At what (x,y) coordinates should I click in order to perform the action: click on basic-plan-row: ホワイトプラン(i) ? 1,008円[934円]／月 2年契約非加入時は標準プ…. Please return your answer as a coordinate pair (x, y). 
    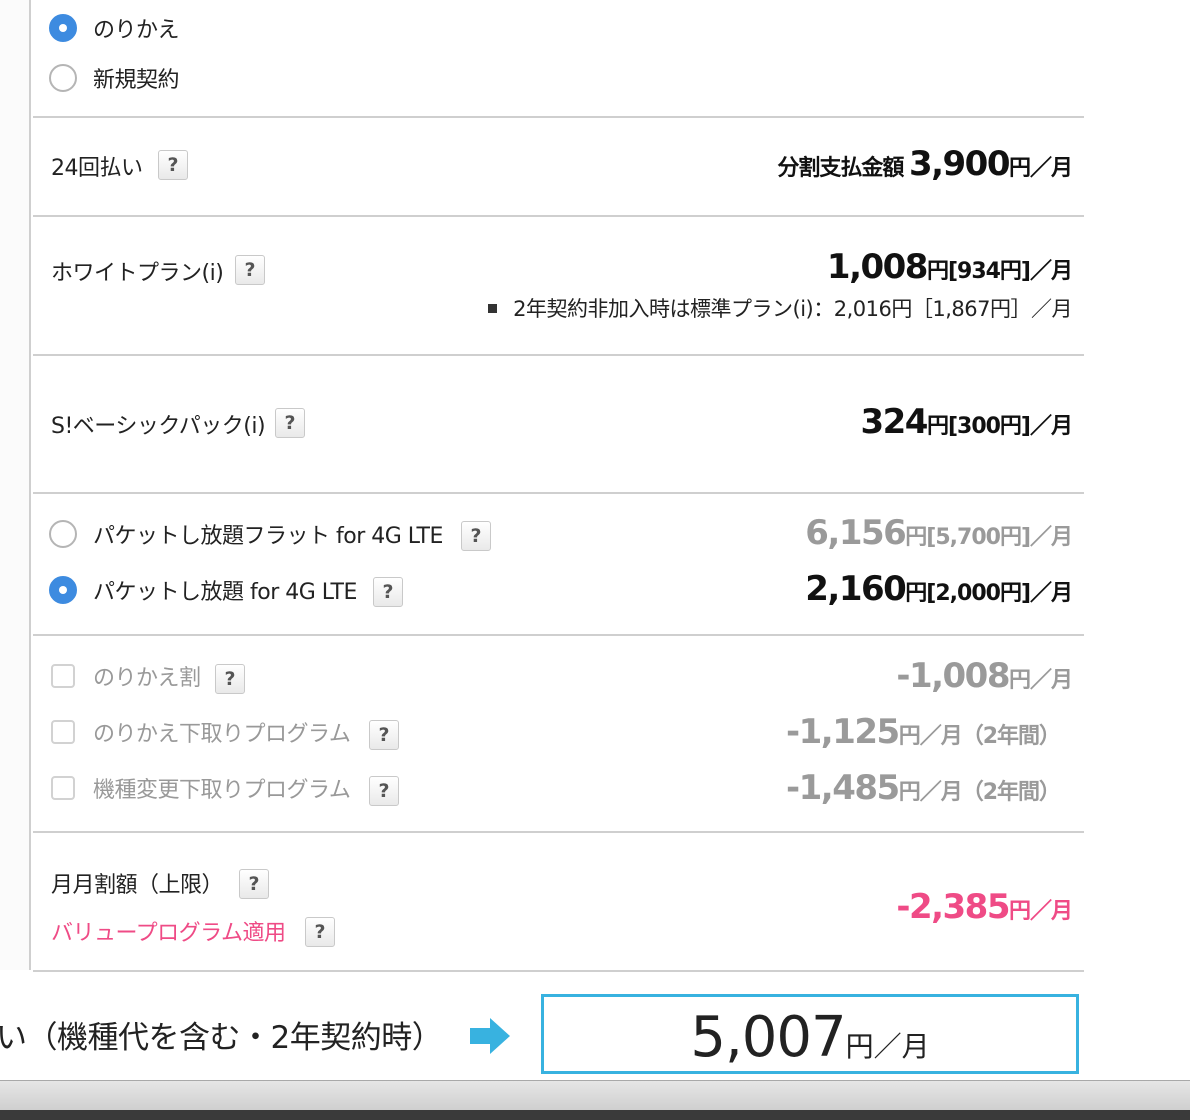
    Looking at the image, I should click on (558, 286).